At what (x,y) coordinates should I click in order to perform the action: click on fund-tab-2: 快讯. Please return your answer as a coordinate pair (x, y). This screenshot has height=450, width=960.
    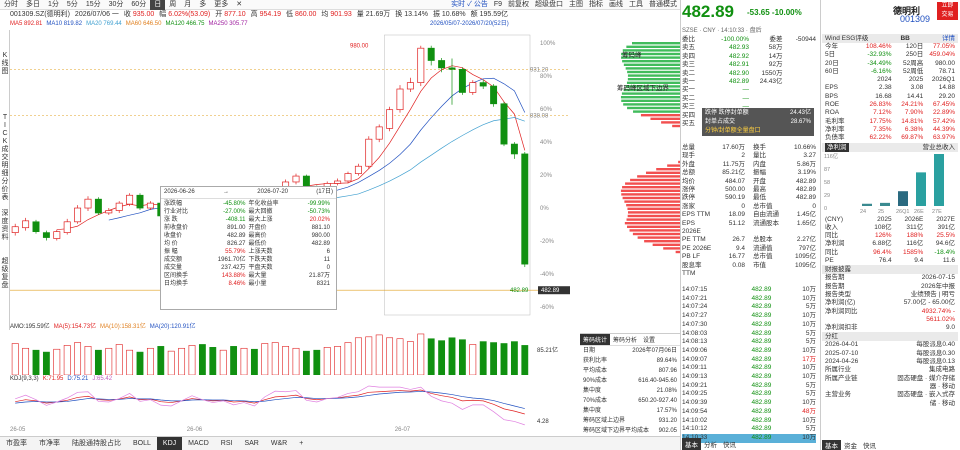
    Looking at the image, I should click on (869, 445).